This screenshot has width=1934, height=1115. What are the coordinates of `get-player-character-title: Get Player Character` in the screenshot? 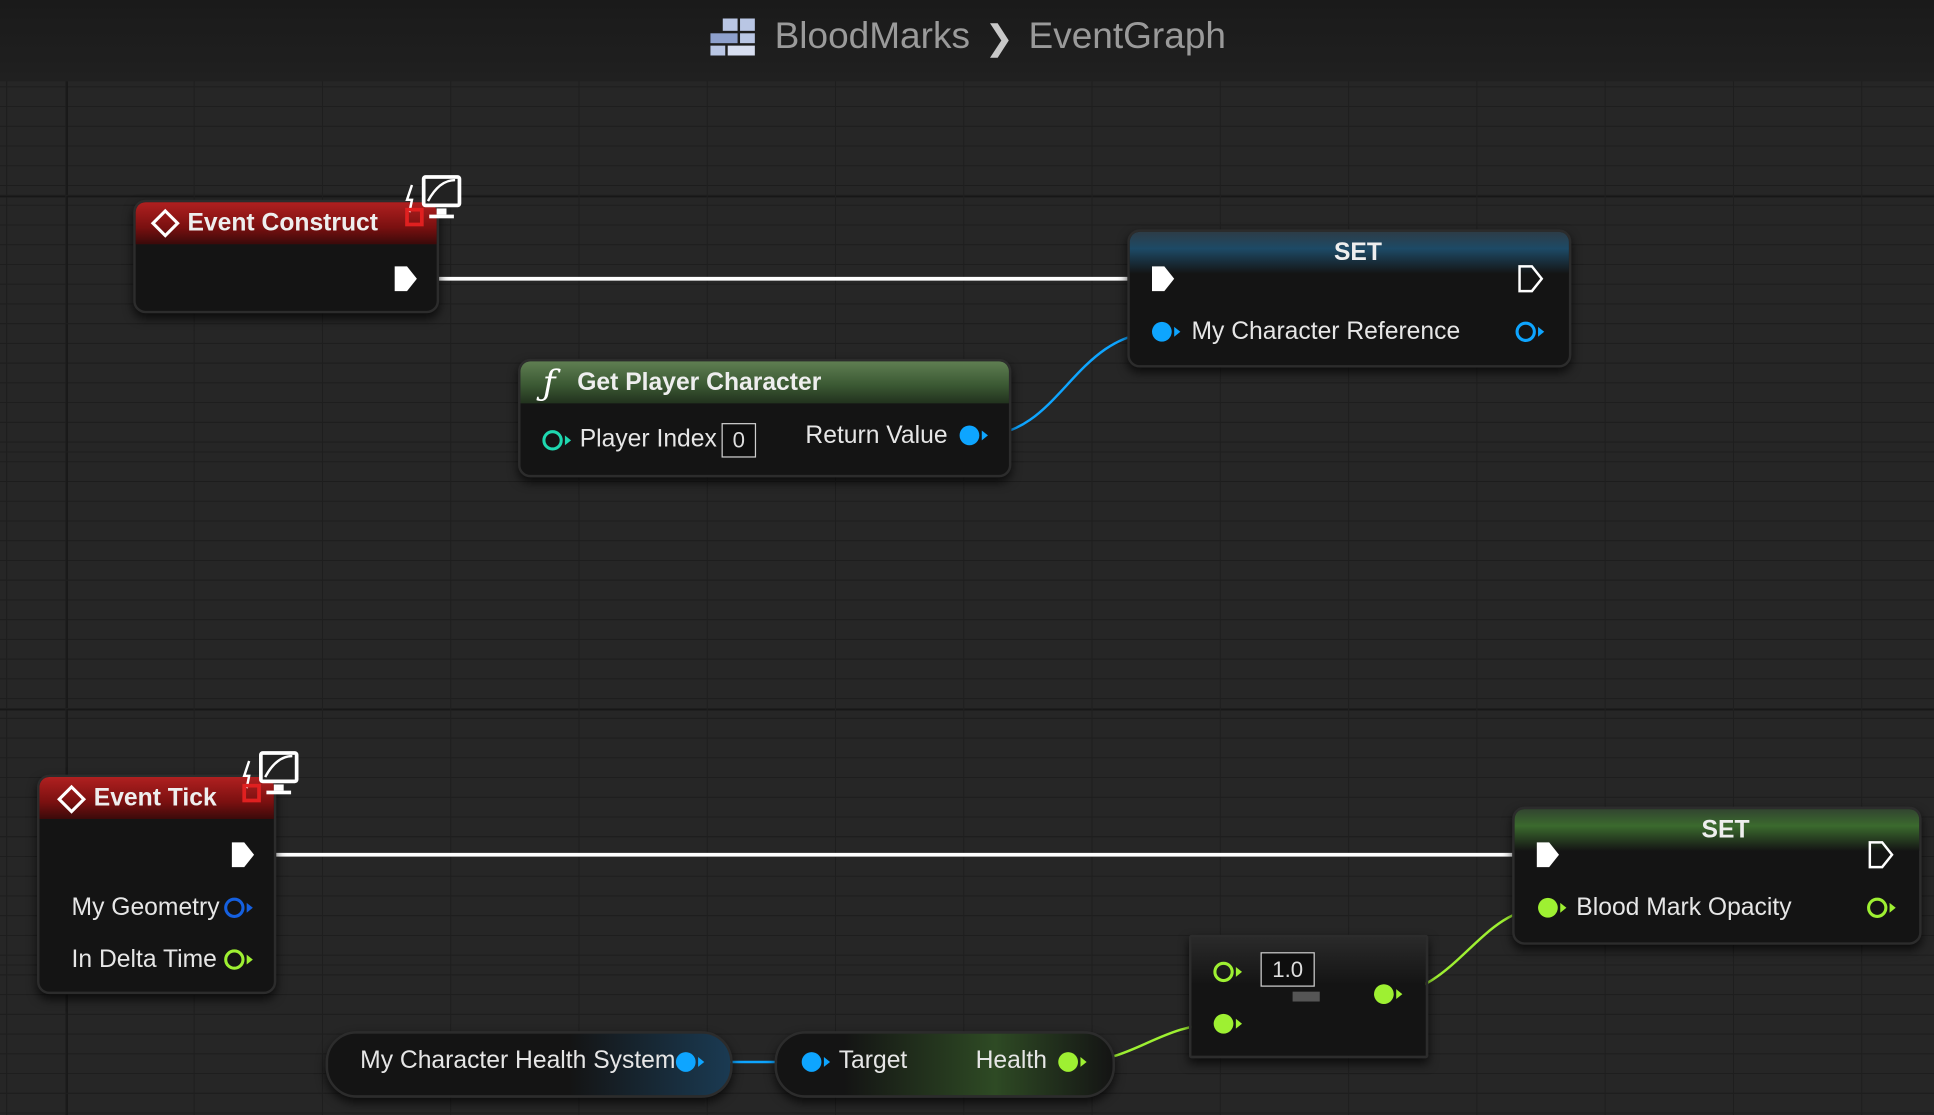 It's located at (699, 382).